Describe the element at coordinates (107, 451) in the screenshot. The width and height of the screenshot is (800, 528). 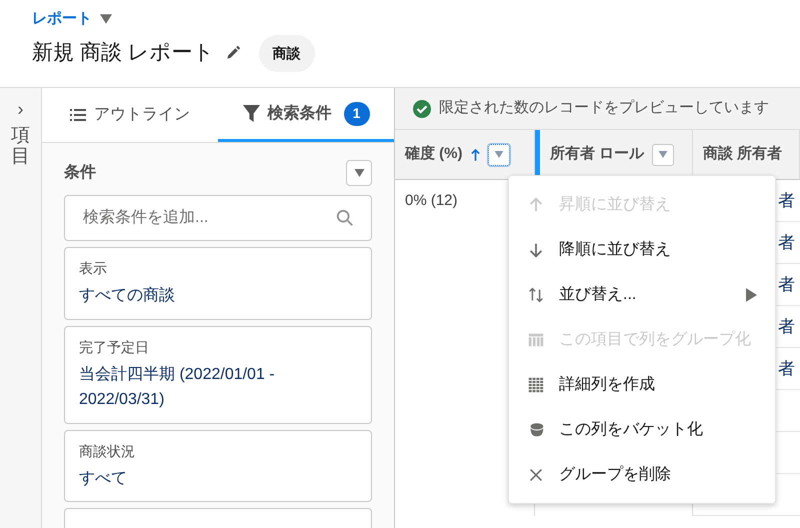
I see `filter-label: 商談状況` at that location.